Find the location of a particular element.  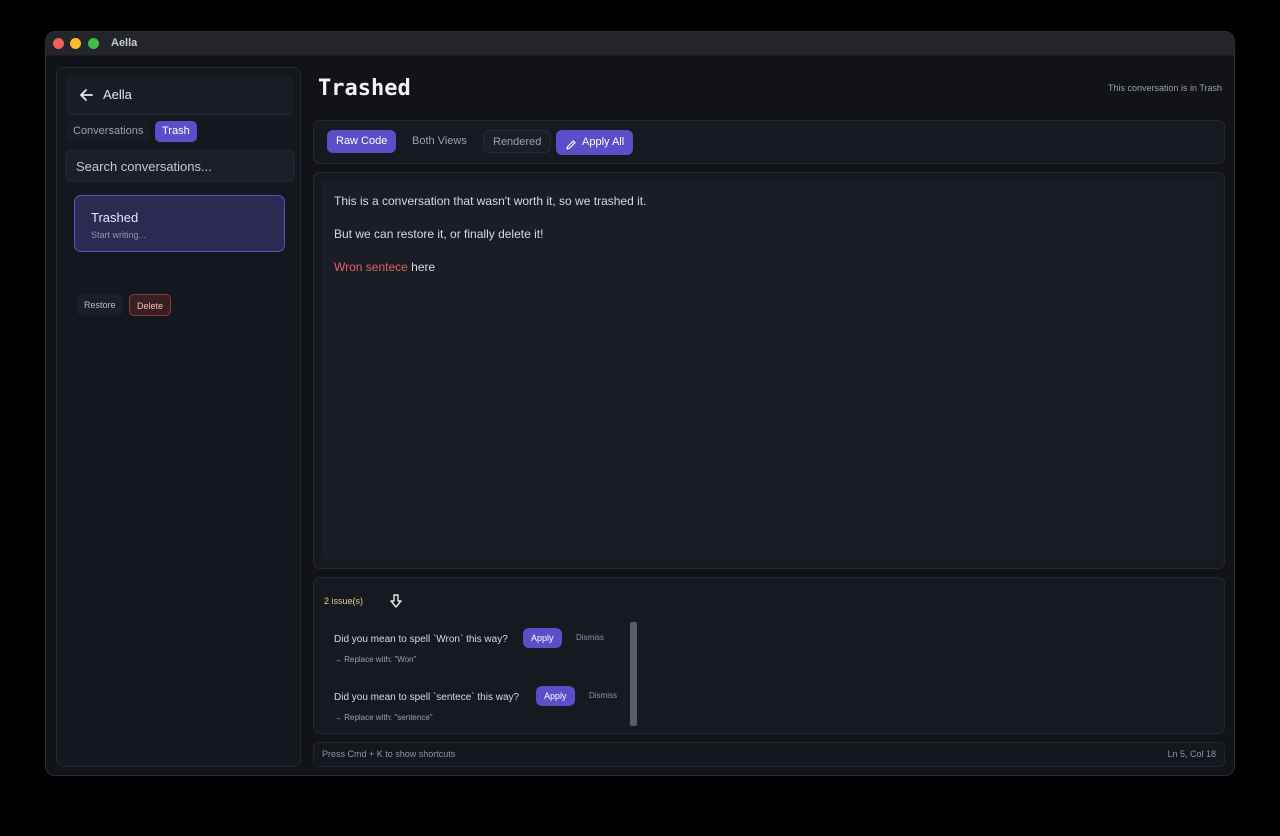

both-views-button: Both Views is located at coordinates (439, 141).